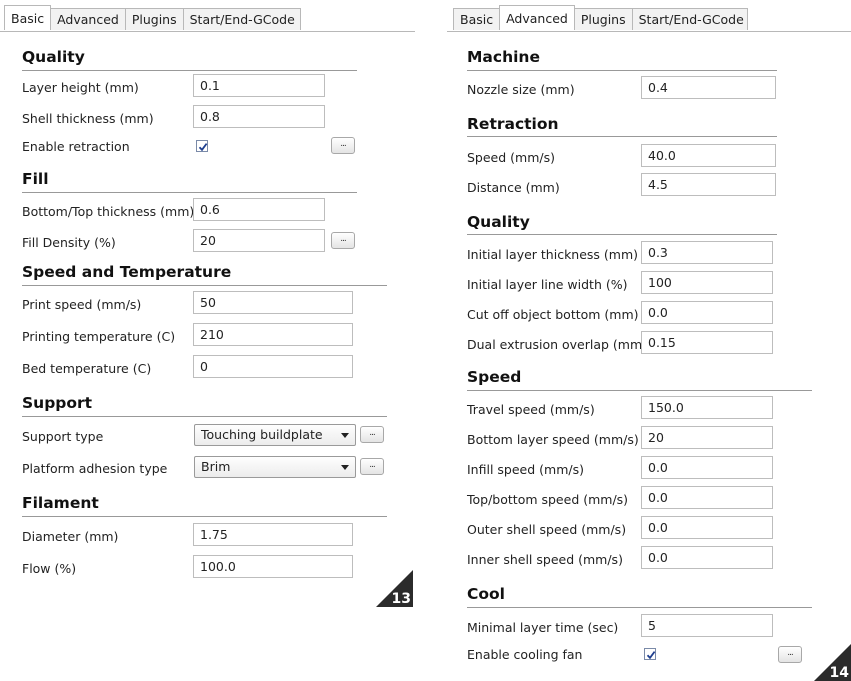 Image resolution: width=851 pixels, height=681 pixels. What do you see at coordinates (513, 124) in the screenshot?
I see `section-heading-retraction: Retraction` at bounding box center [513, 124].